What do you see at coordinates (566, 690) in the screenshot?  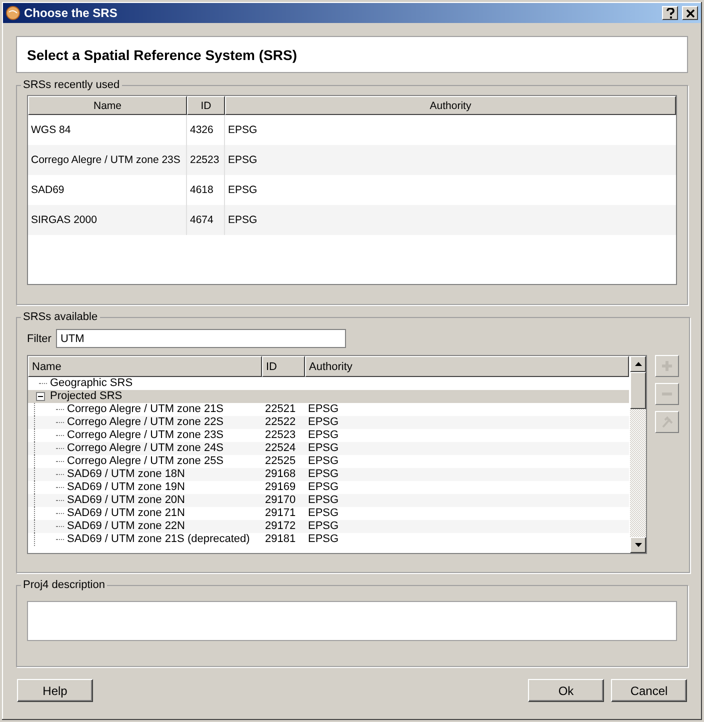 I see `ok-button: Ok` at bounding box center [566, 690].